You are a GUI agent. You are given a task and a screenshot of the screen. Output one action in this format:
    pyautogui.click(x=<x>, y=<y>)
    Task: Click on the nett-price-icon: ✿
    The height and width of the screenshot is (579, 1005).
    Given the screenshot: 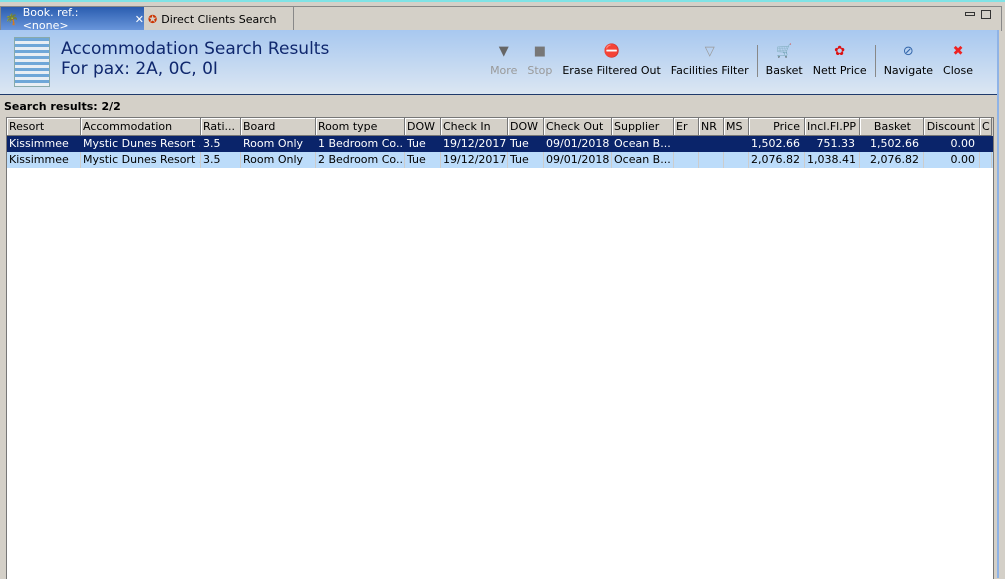 What is the action you would take?
    pyautogui.click(x=840, y=51)
    